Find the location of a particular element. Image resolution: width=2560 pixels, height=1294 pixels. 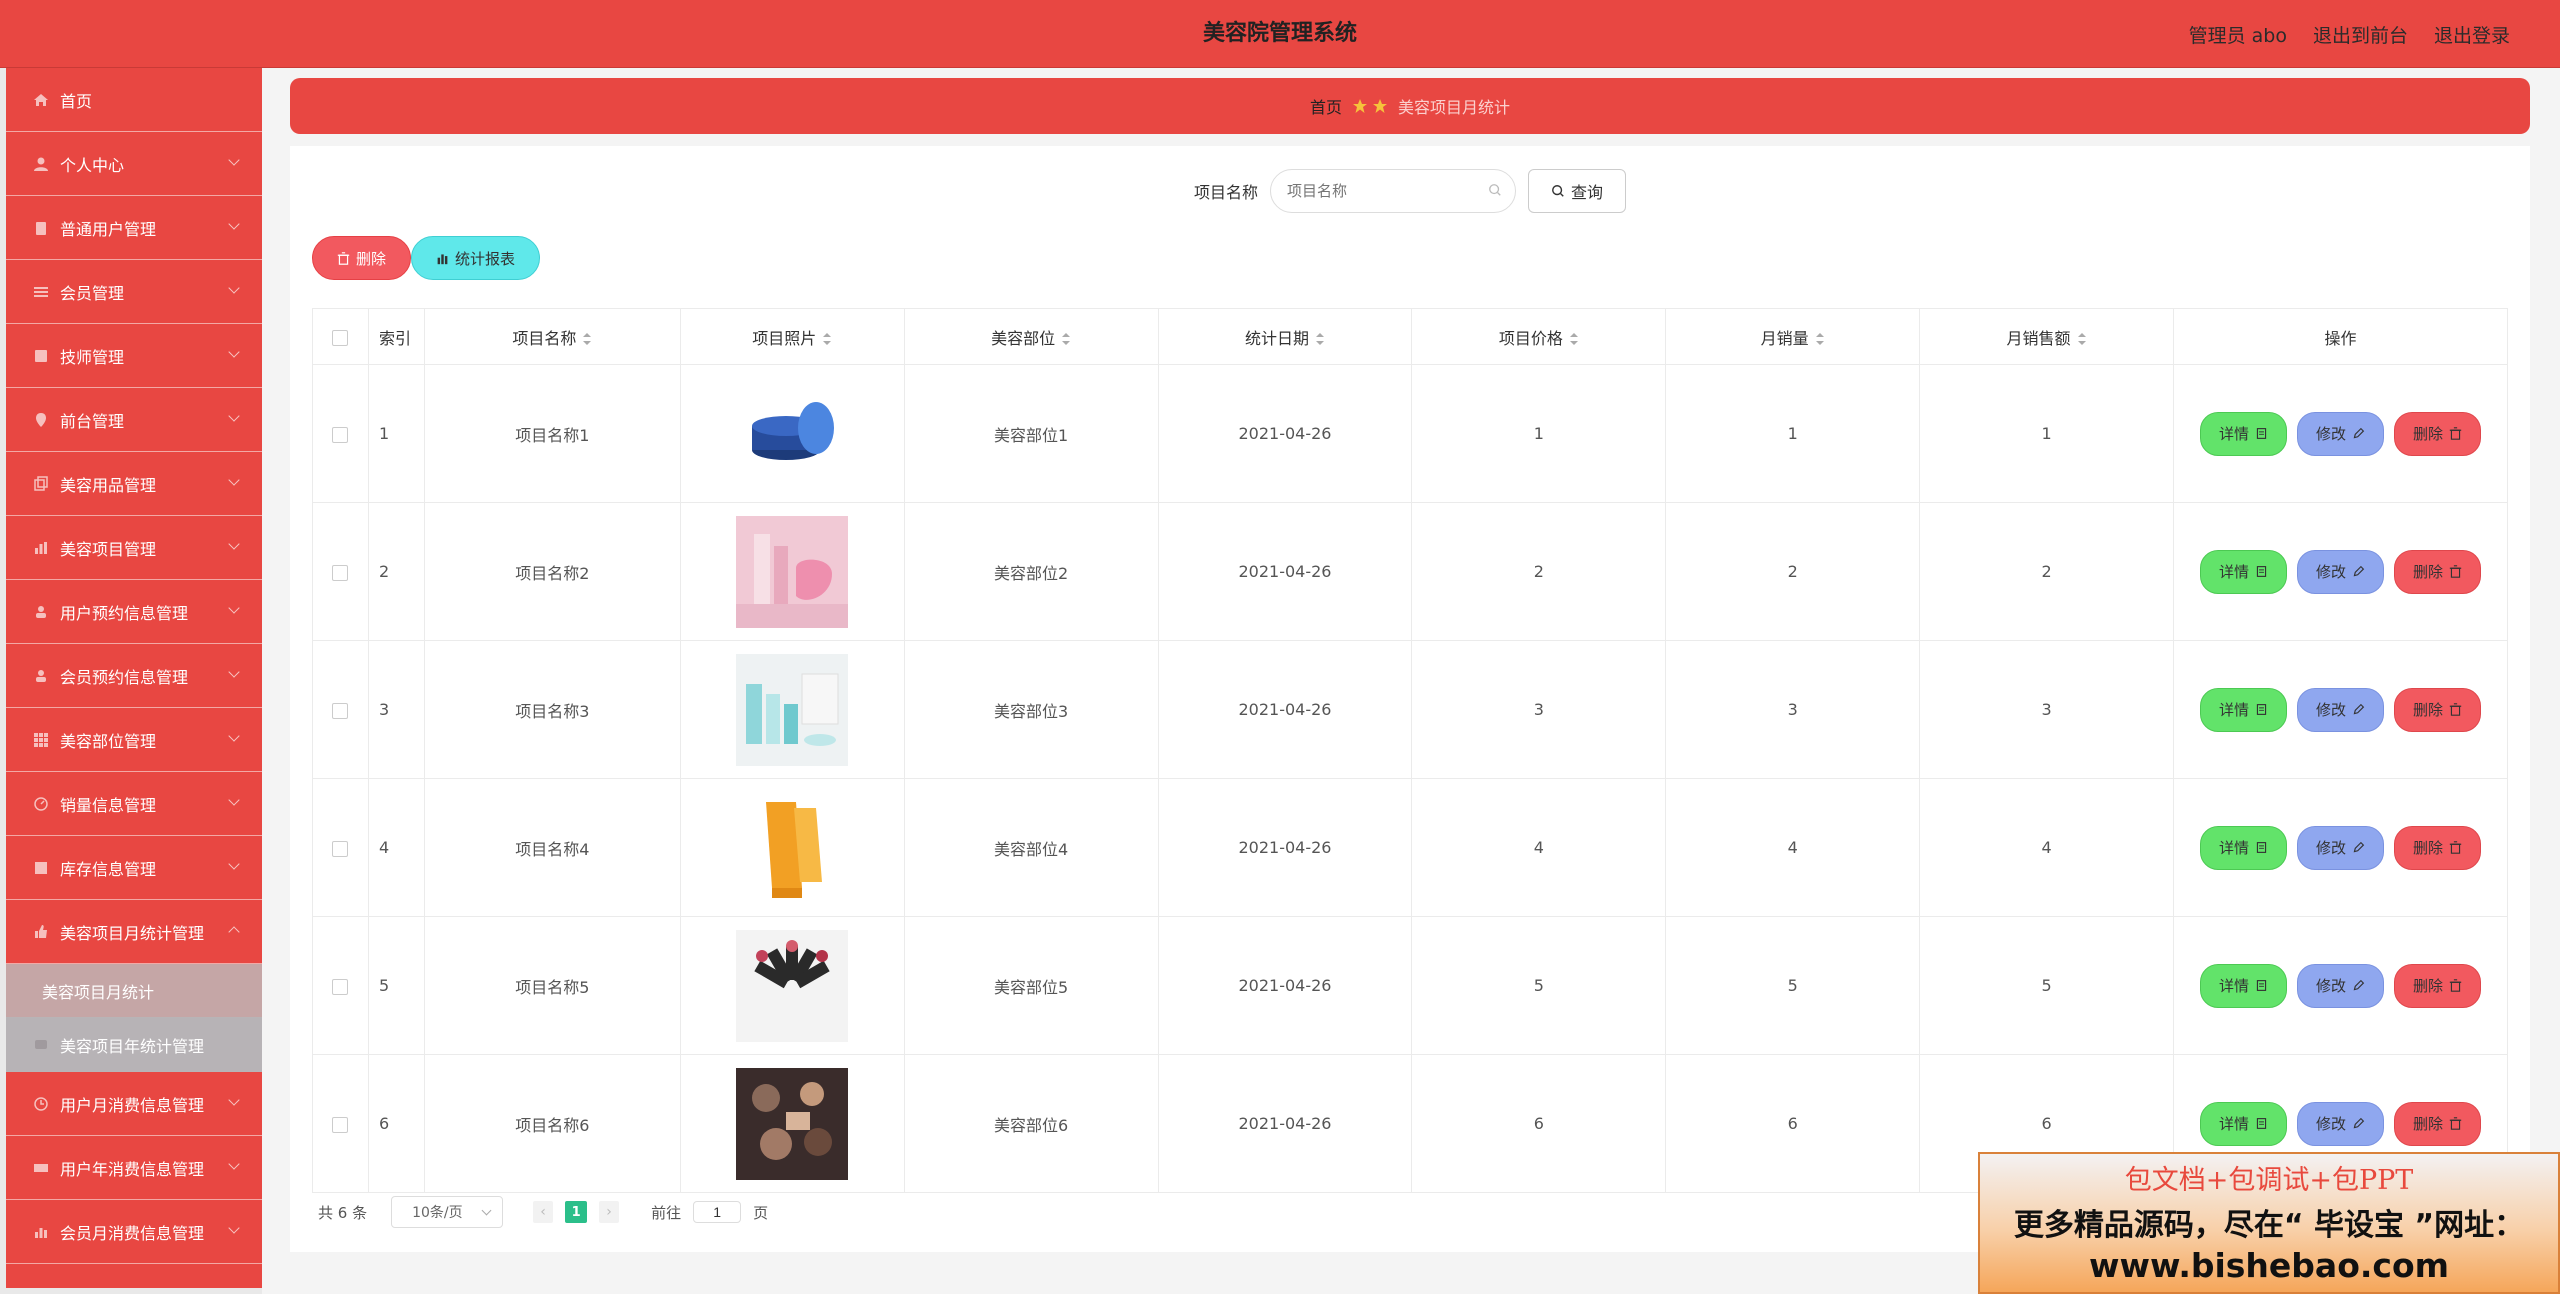

sidebar-item-user-yearly-consumption: 用户年消费信息管理 is located at coordinates (134, 1168).